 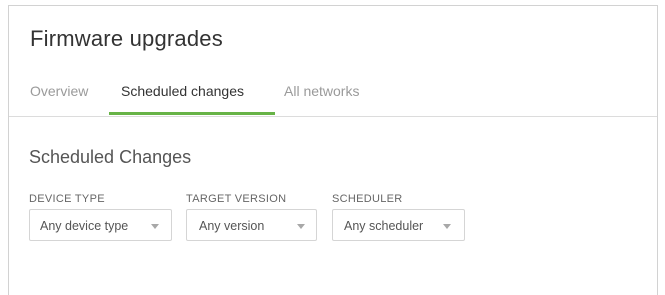 I want to click on target-version-select: Any version, so click(x=251, y=225).